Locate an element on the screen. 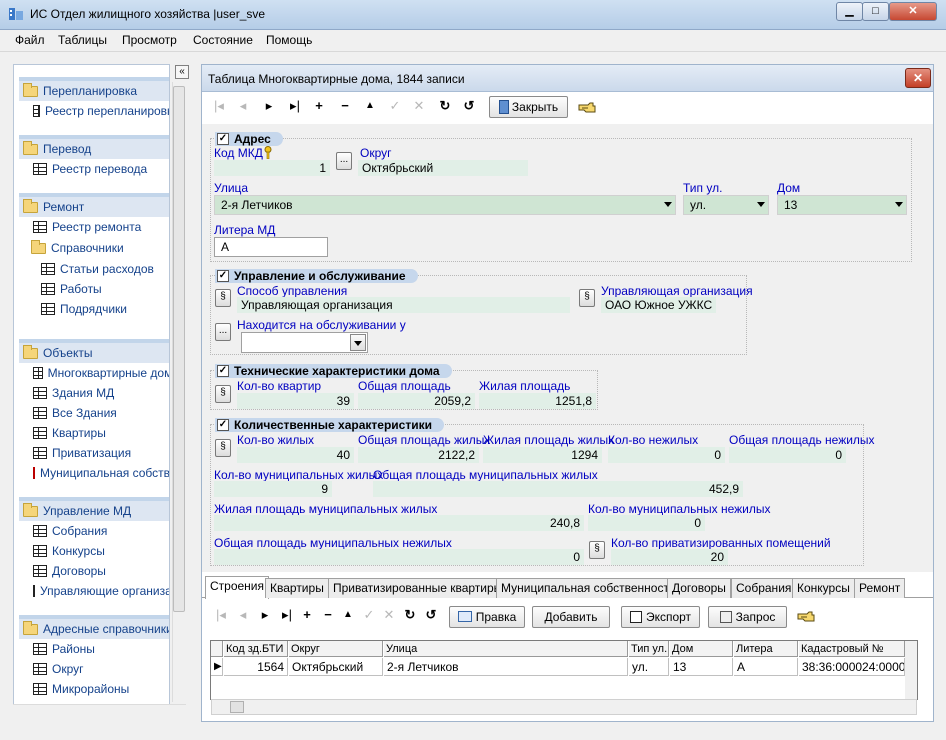 Image resolution: width=946 pixels, height=740 pixels. next-record-button: ▸ is located at coordinates (269, 106).